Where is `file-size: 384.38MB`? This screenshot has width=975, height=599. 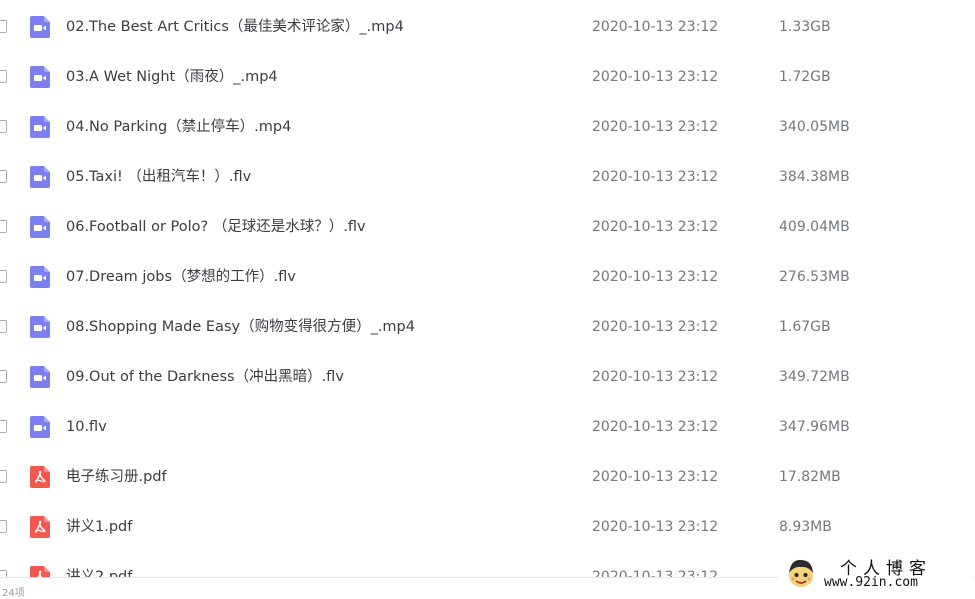 file-size: 384.38MB is located at coordinates (814, 177).